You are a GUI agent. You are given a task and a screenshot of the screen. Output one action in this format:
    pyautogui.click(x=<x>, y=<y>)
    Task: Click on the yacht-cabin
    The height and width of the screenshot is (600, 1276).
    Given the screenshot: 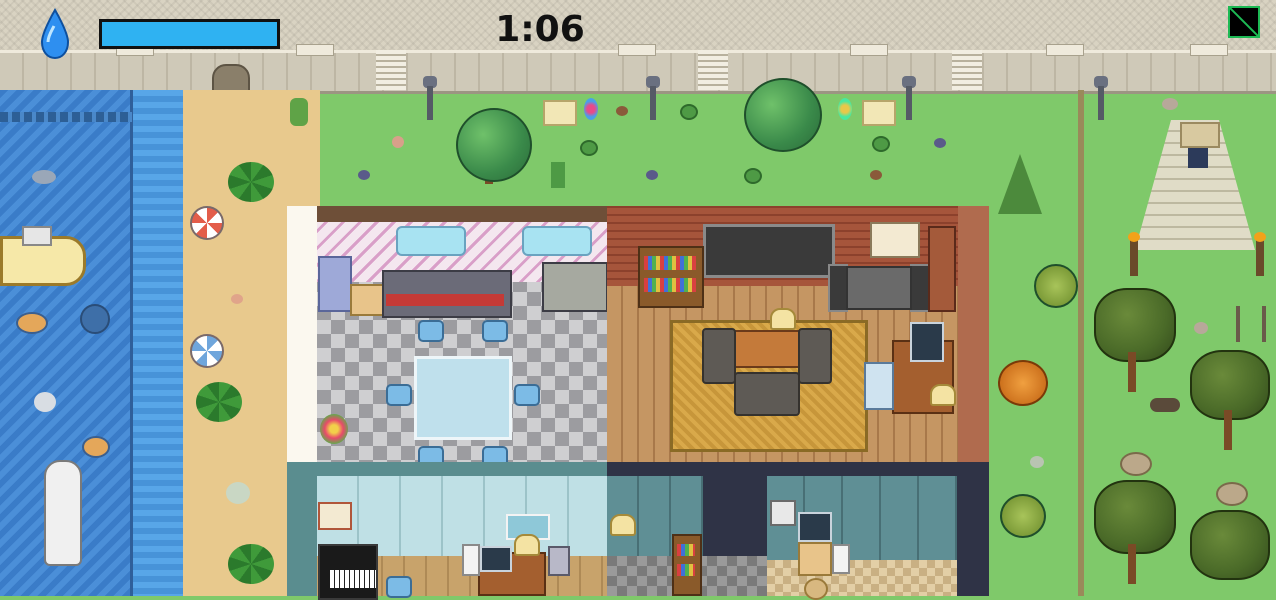 What is the action you would take?
    pyautogui.click(x=37, y=236)
    